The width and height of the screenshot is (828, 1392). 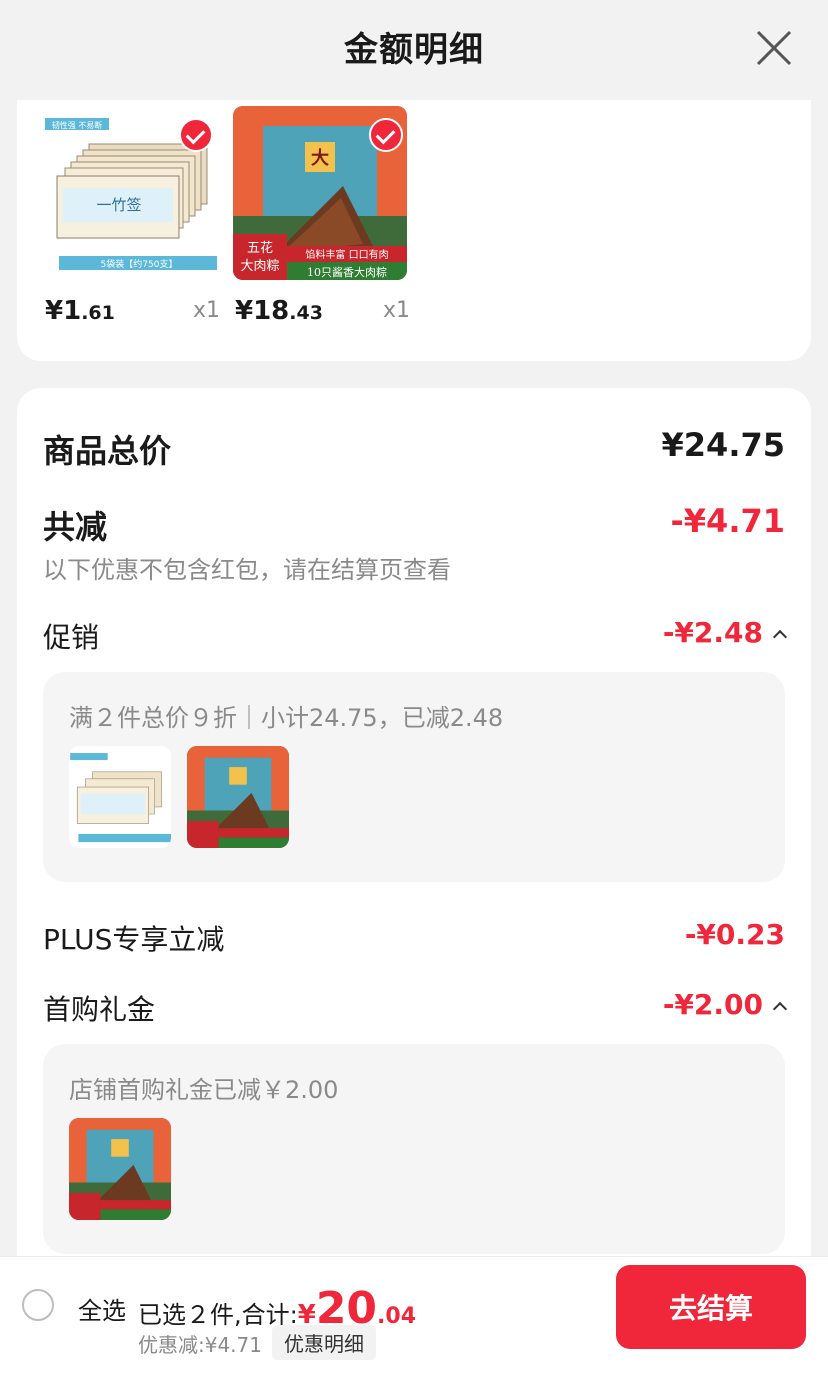 What do you see at coordinates (107, 451) in the screenshot?
I see `total-price-label: 商品总价` at bounding box center [107, 451].